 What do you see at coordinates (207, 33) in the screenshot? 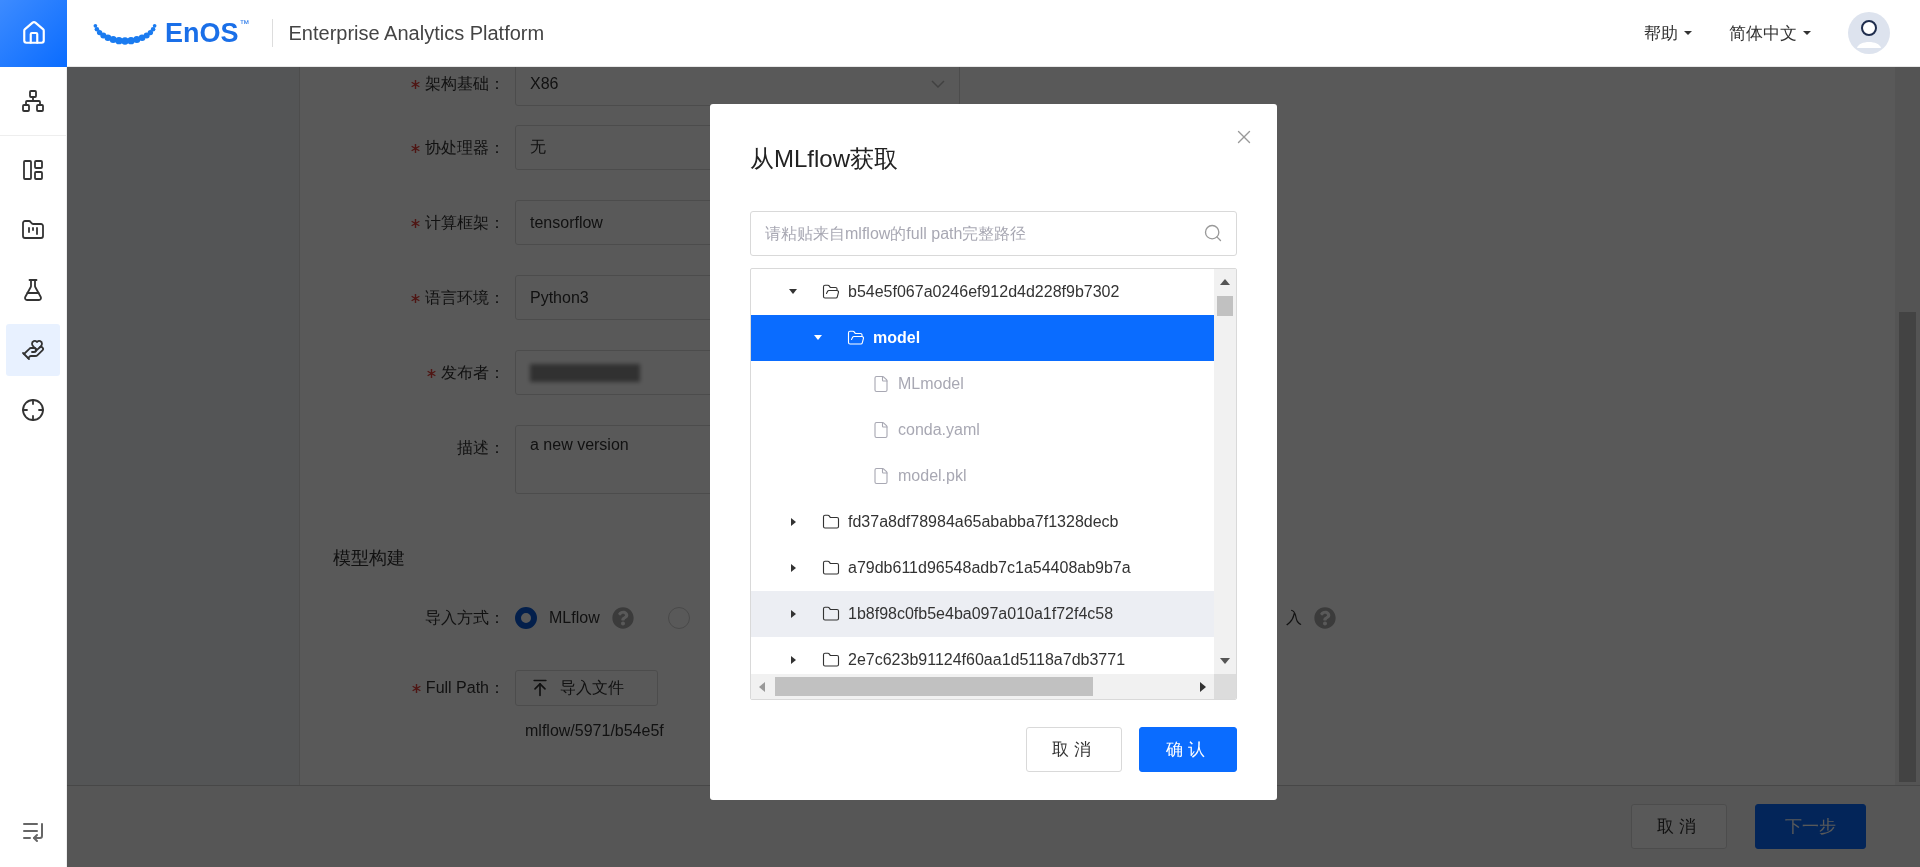
I see `logo-text: EnOS$^{™}$` at bounding box center [207, 33].